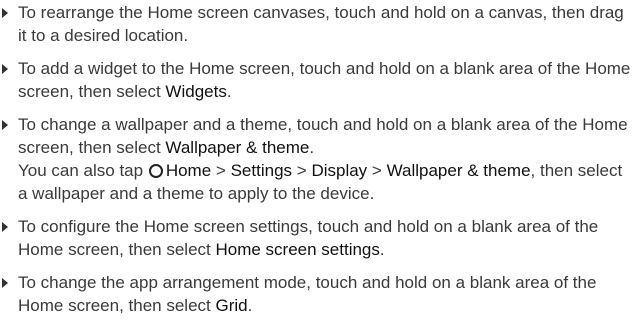 The image size is (632, 330). What do you see at coordinates (196, 91) in the screenshot?
I see `menu-option-widgets: Widgets` at bounding box center [196, 91].